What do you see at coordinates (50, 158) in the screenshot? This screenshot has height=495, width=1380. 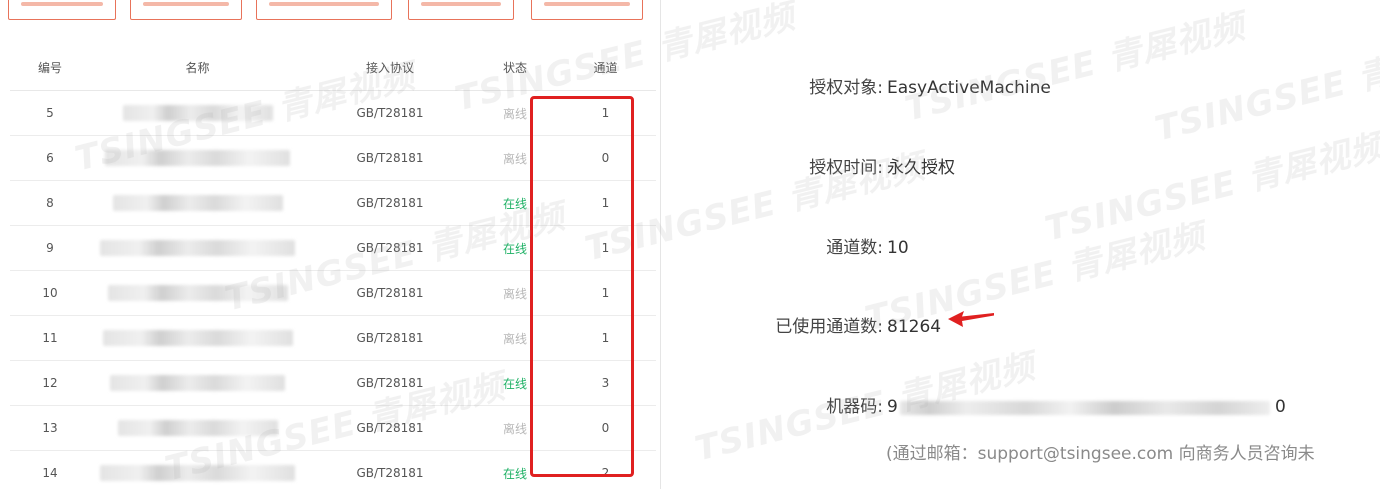 I see `cell-id: 6` at bounding box center [50, 158].